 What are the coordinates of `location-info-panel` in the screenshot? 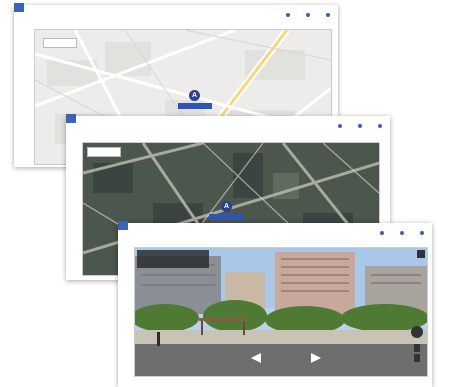 It's located at (173, 259).